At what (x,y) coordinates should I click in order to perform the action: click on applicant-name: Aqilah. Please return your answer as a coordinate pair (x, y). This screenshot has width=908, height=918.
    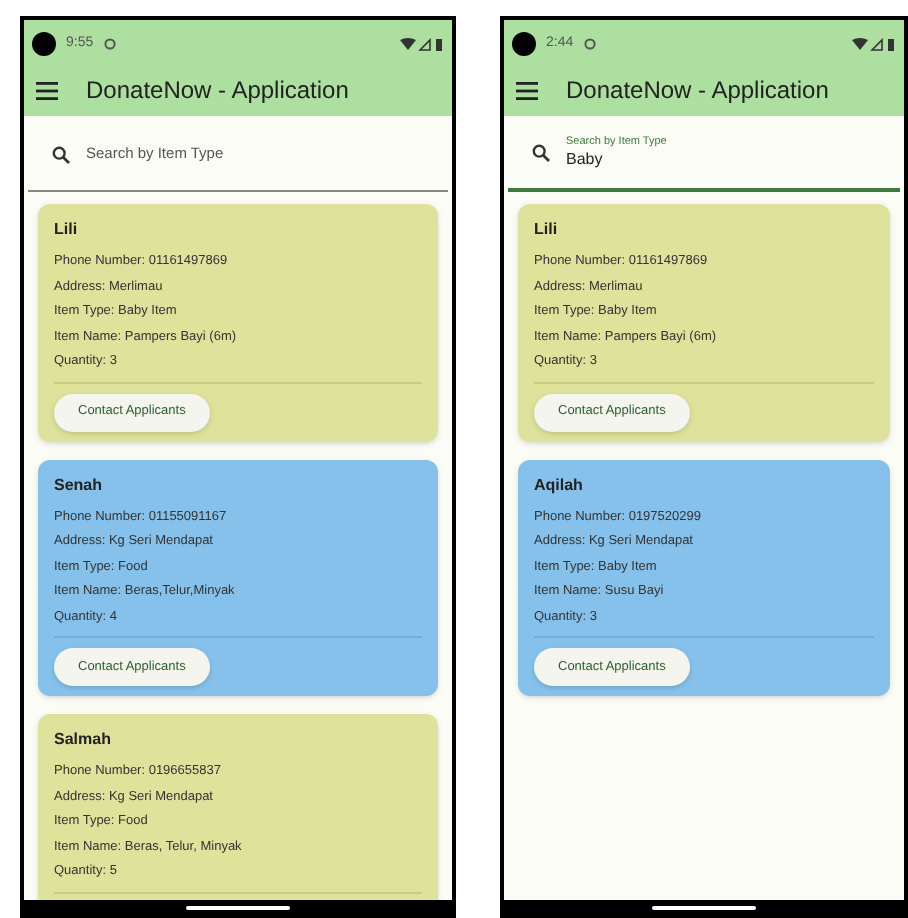
    Looking at the image, I should click on (559, 485).